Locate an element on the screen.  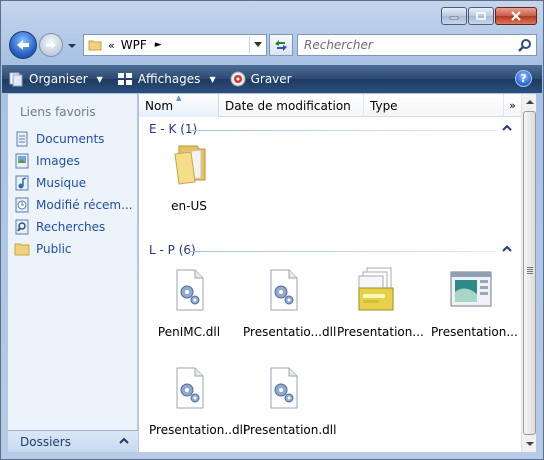
column-name-label: Nom is located at coordinates (159, 105).